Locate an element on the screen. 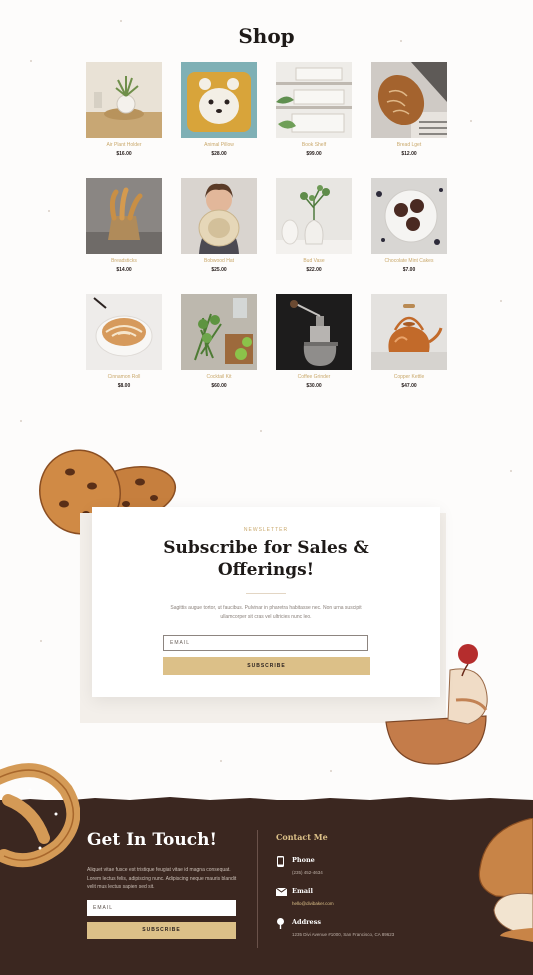  product-card: Cocktail Kit $60.00 is located at coordinates (219, 342).